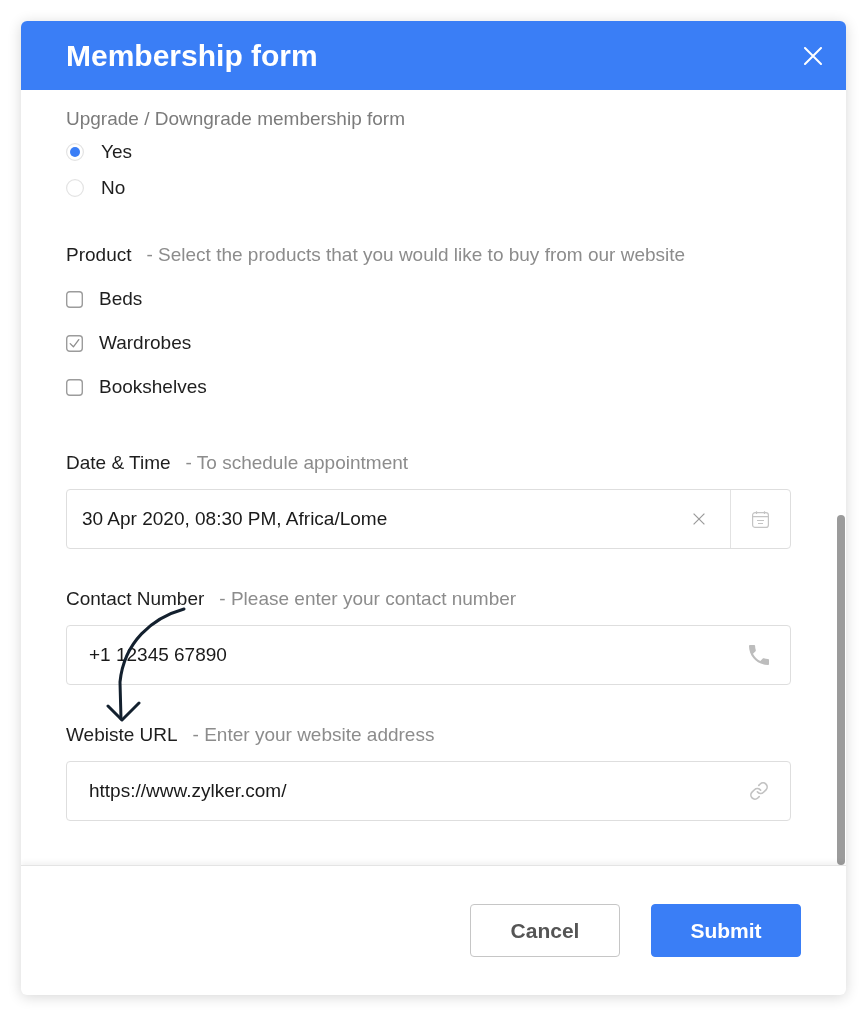 The height and width of the screenshot is (1016, 866). What do you see at coordinates (99, 255) in the screenshot?
I see `field-label: Product` at bounding box center [99, 255].